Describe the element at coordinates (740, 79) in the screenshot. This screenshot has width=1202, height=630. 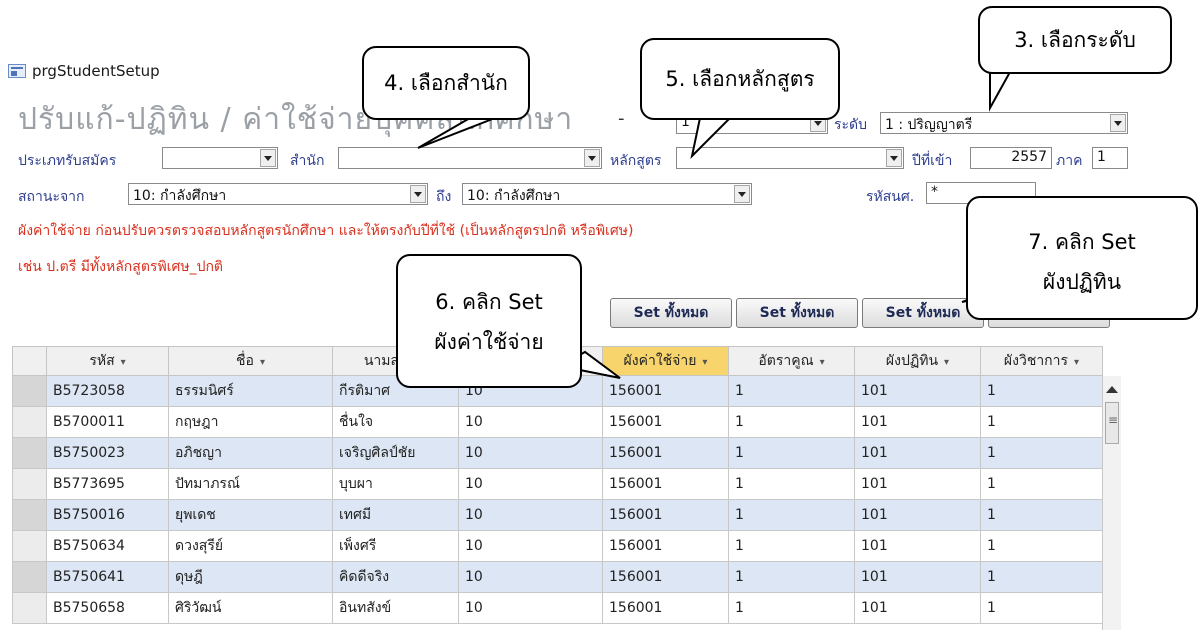
I see `callout-5: 5. เลือกหลักสูตร` at that location.